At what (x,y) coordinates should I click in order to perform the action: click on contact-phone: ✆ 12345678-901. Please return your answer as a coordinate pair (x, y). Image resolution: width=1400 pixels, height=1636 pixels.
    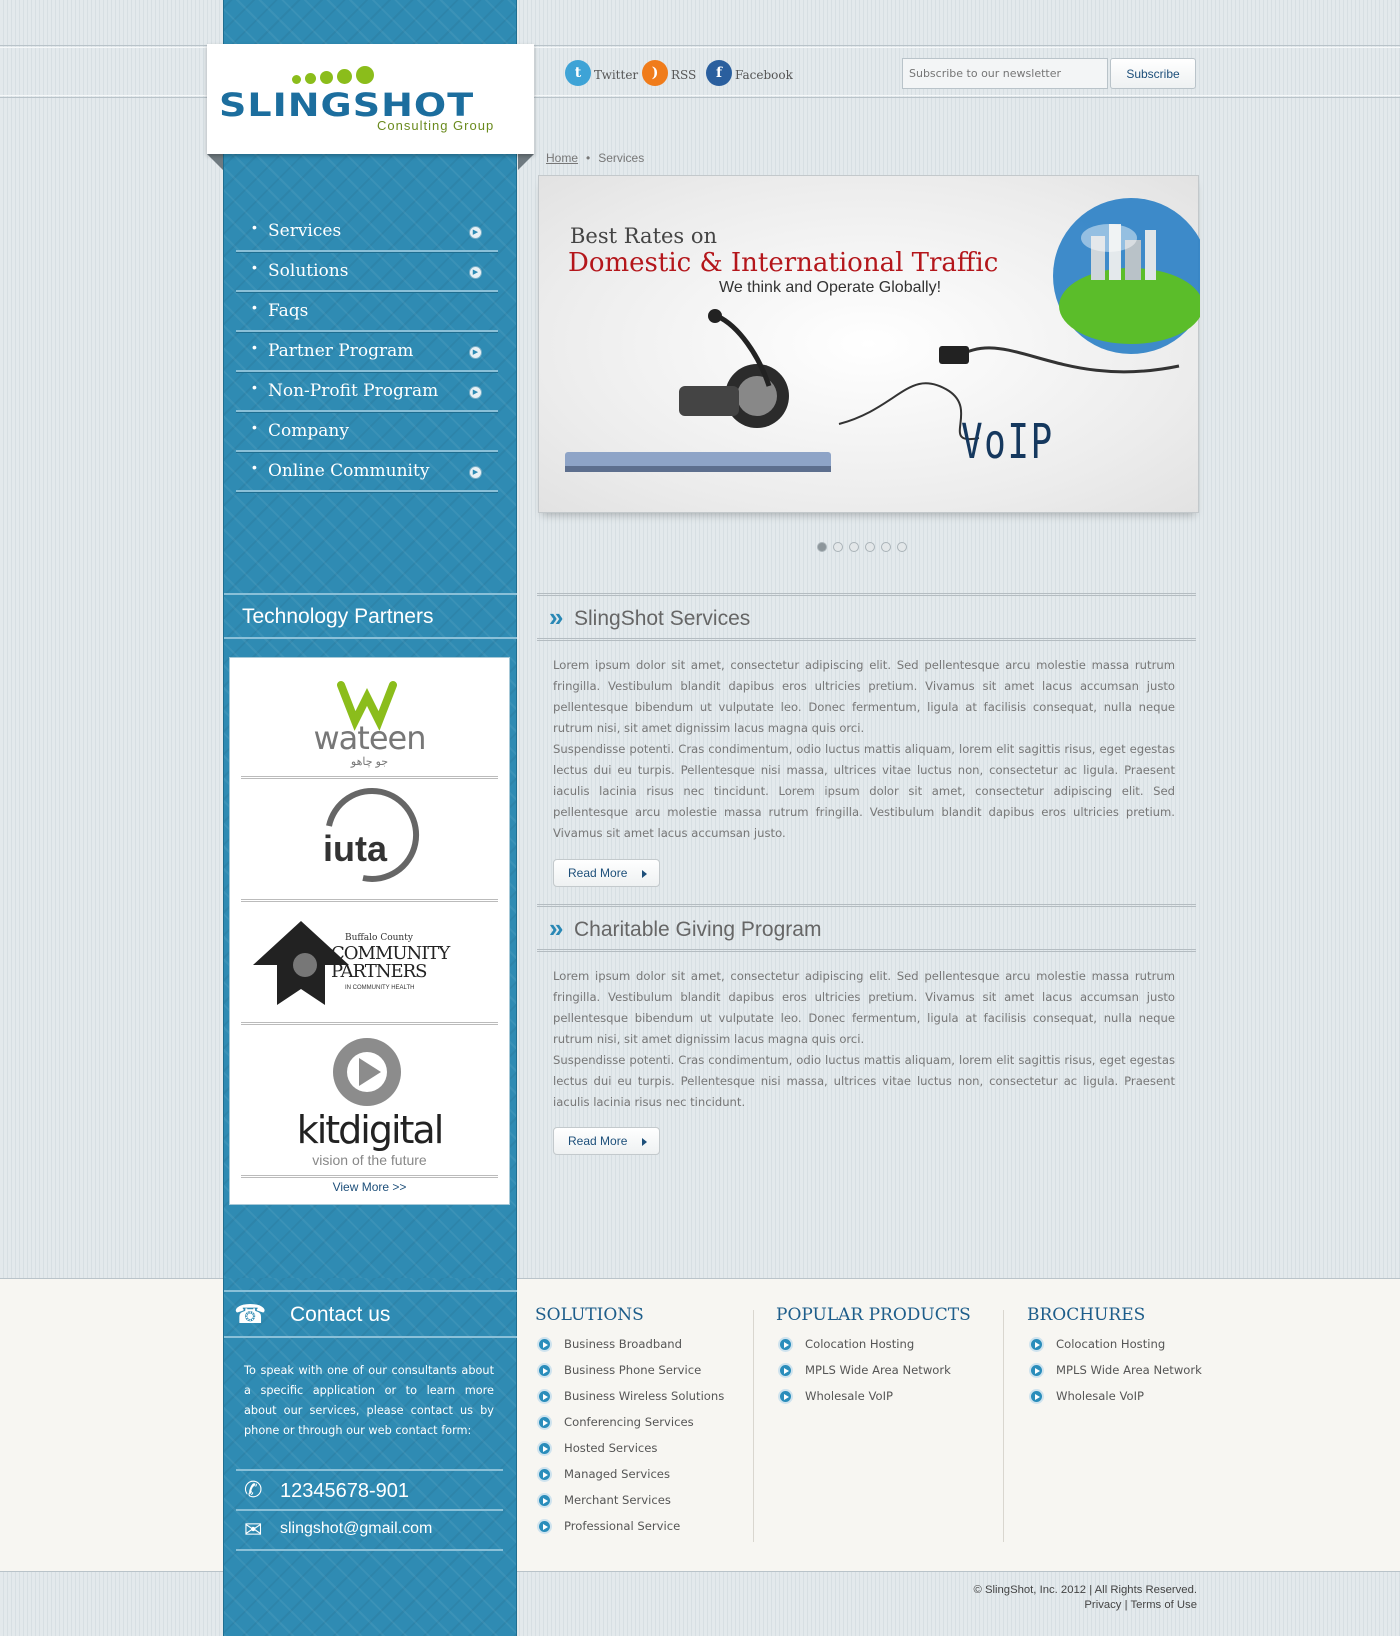
    Looking at the image, I should click on (369, 1489).